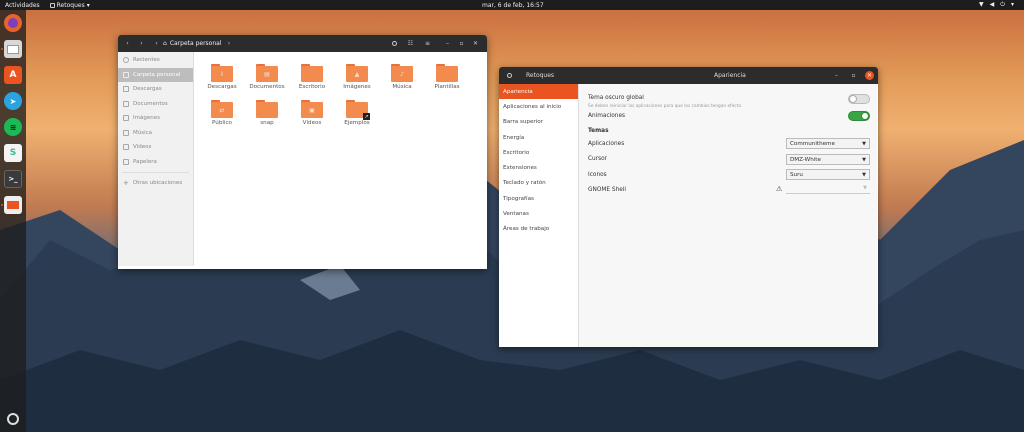  I want to click on dock-telegram: ➤, so click(13, 101).